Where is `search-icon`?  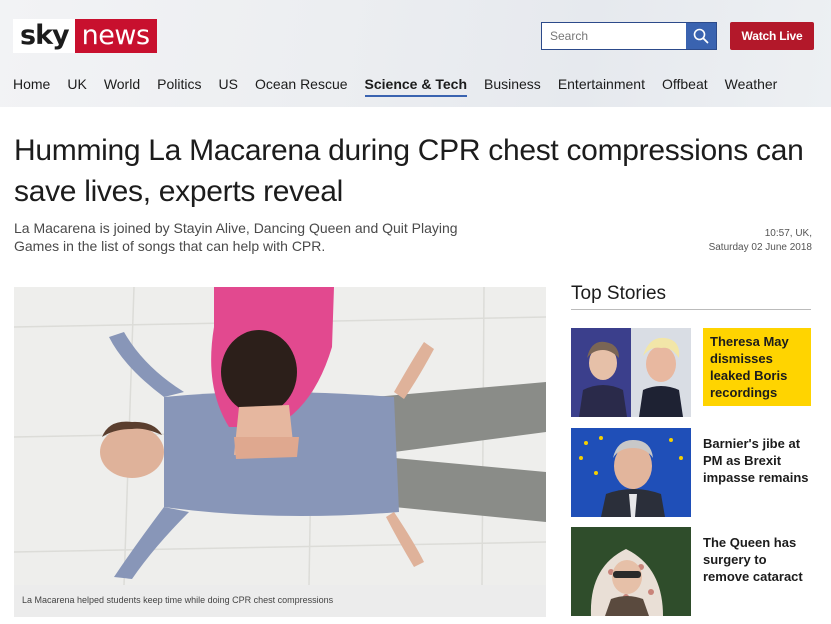 search-icon is located at coordinates (701, 36).